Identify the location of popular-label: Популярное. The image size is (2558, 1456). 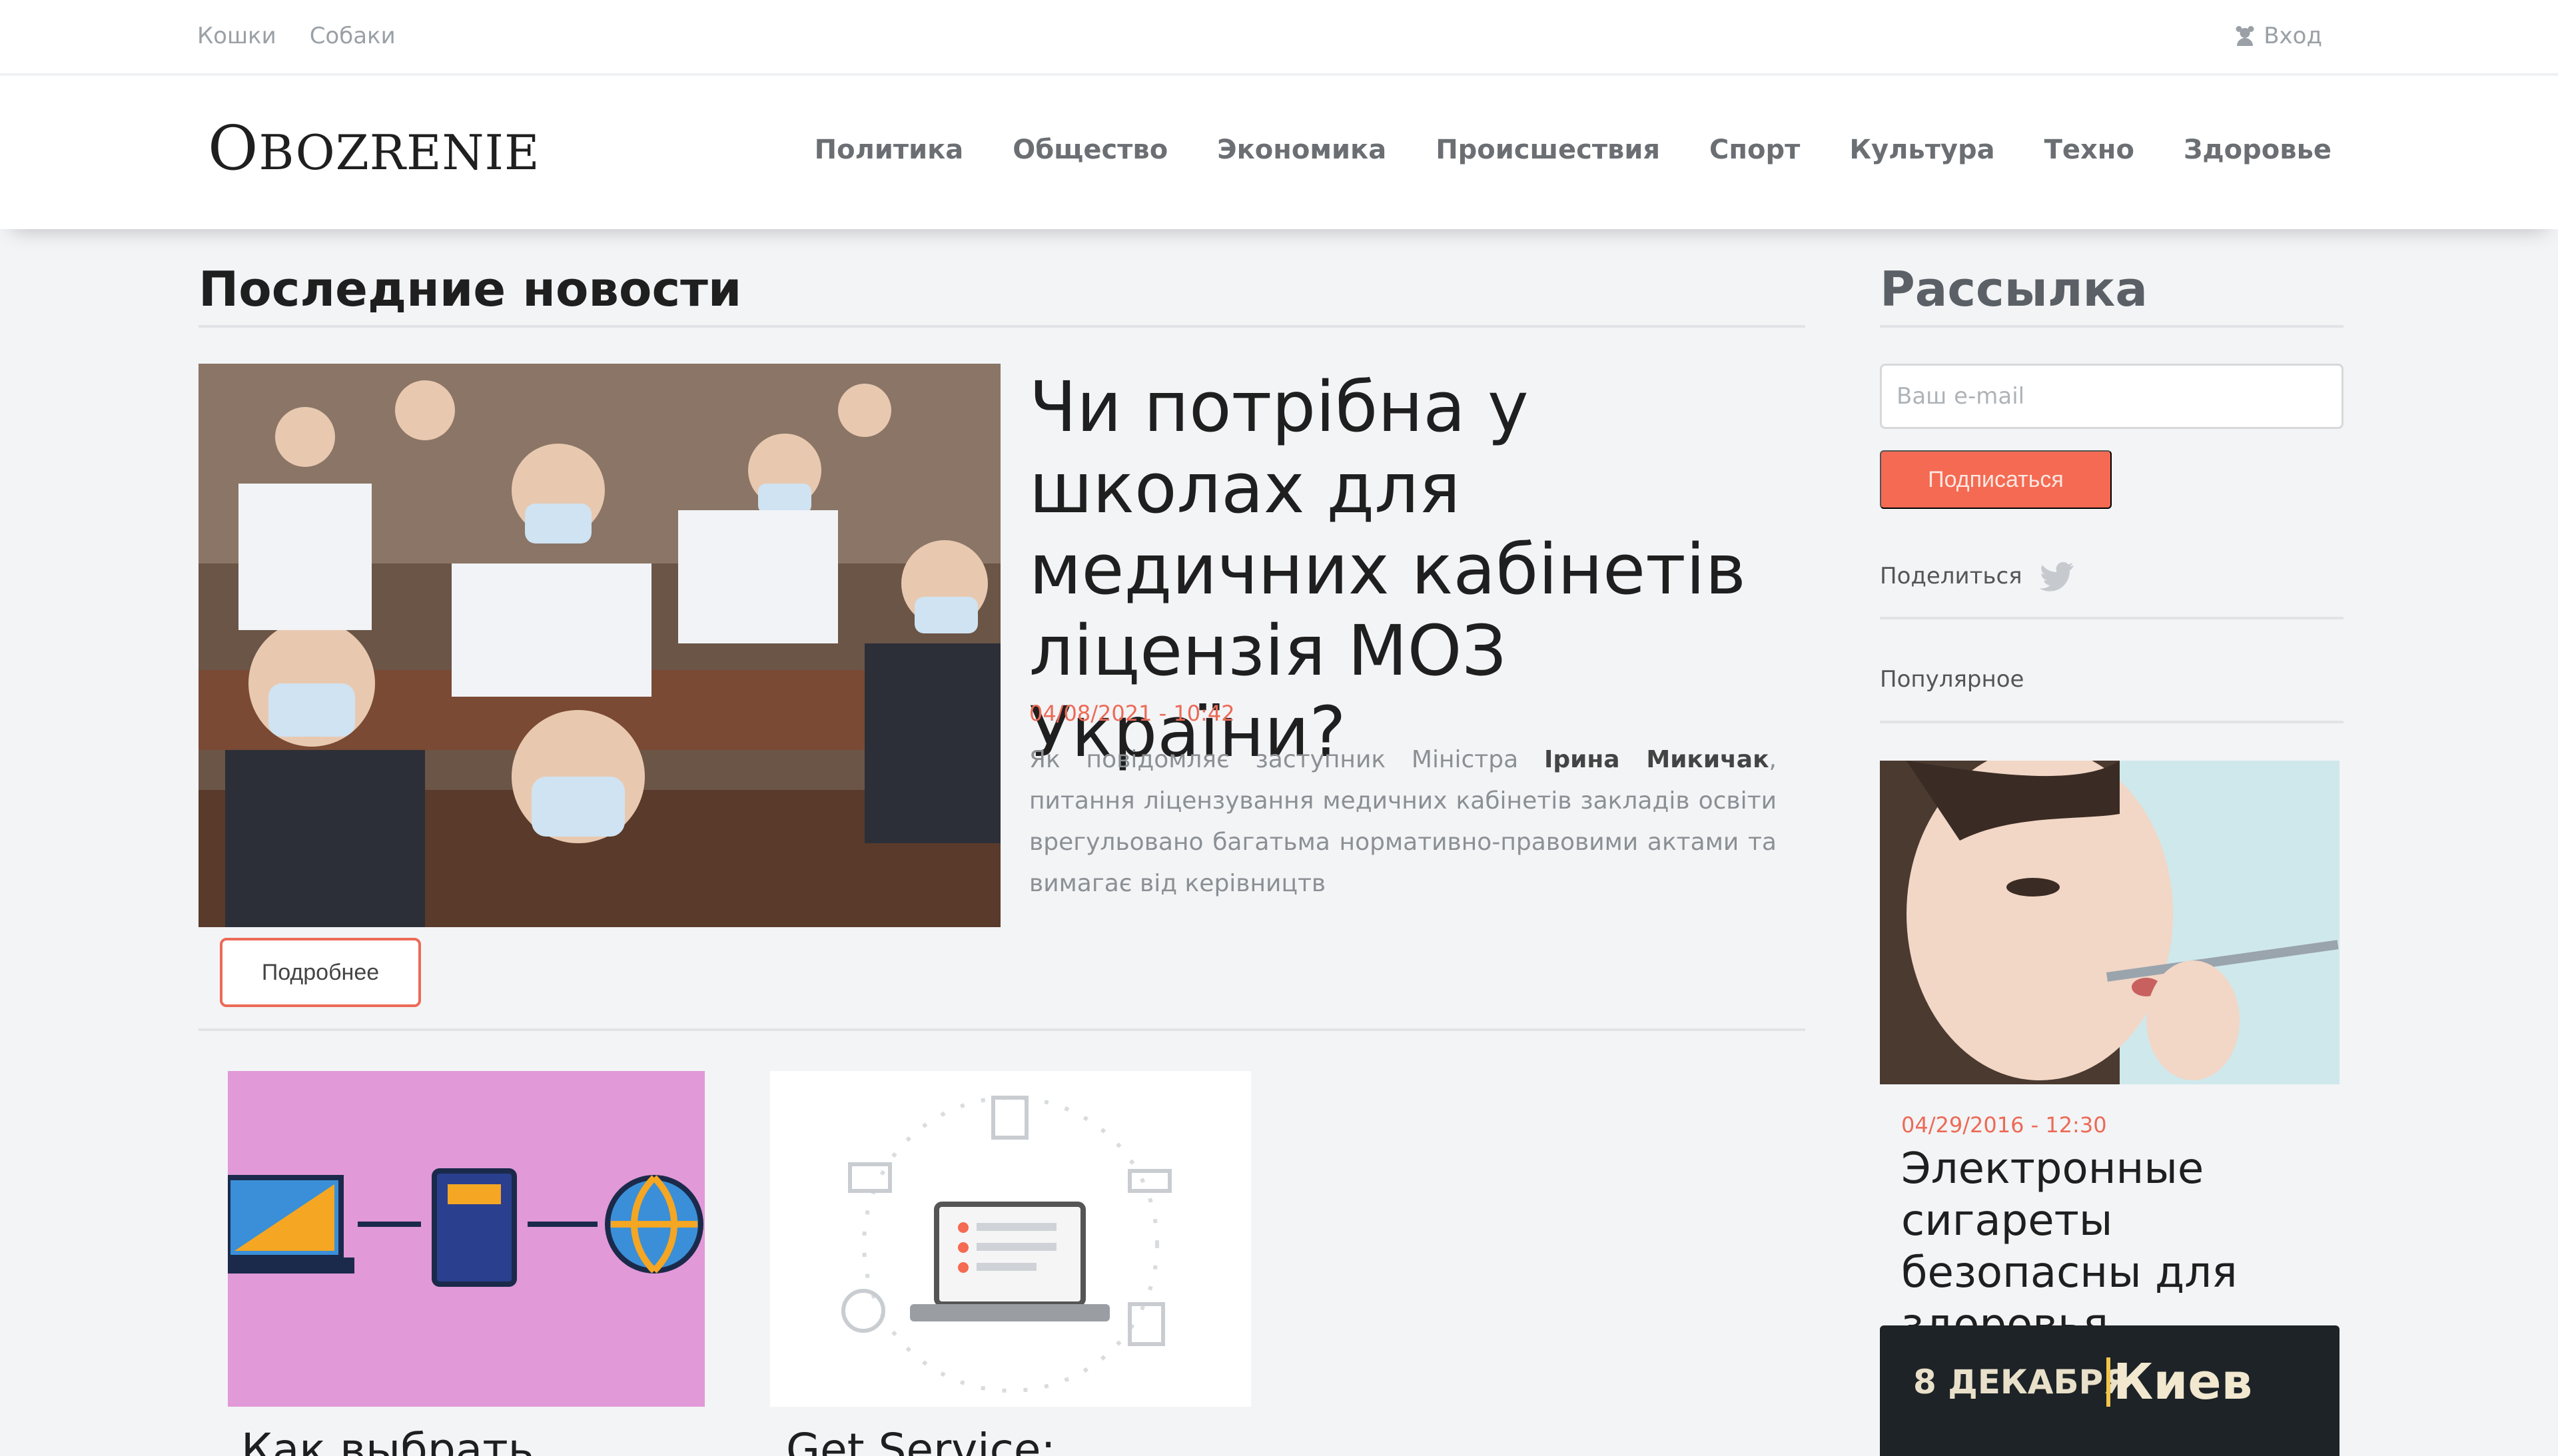
(1952, 679).